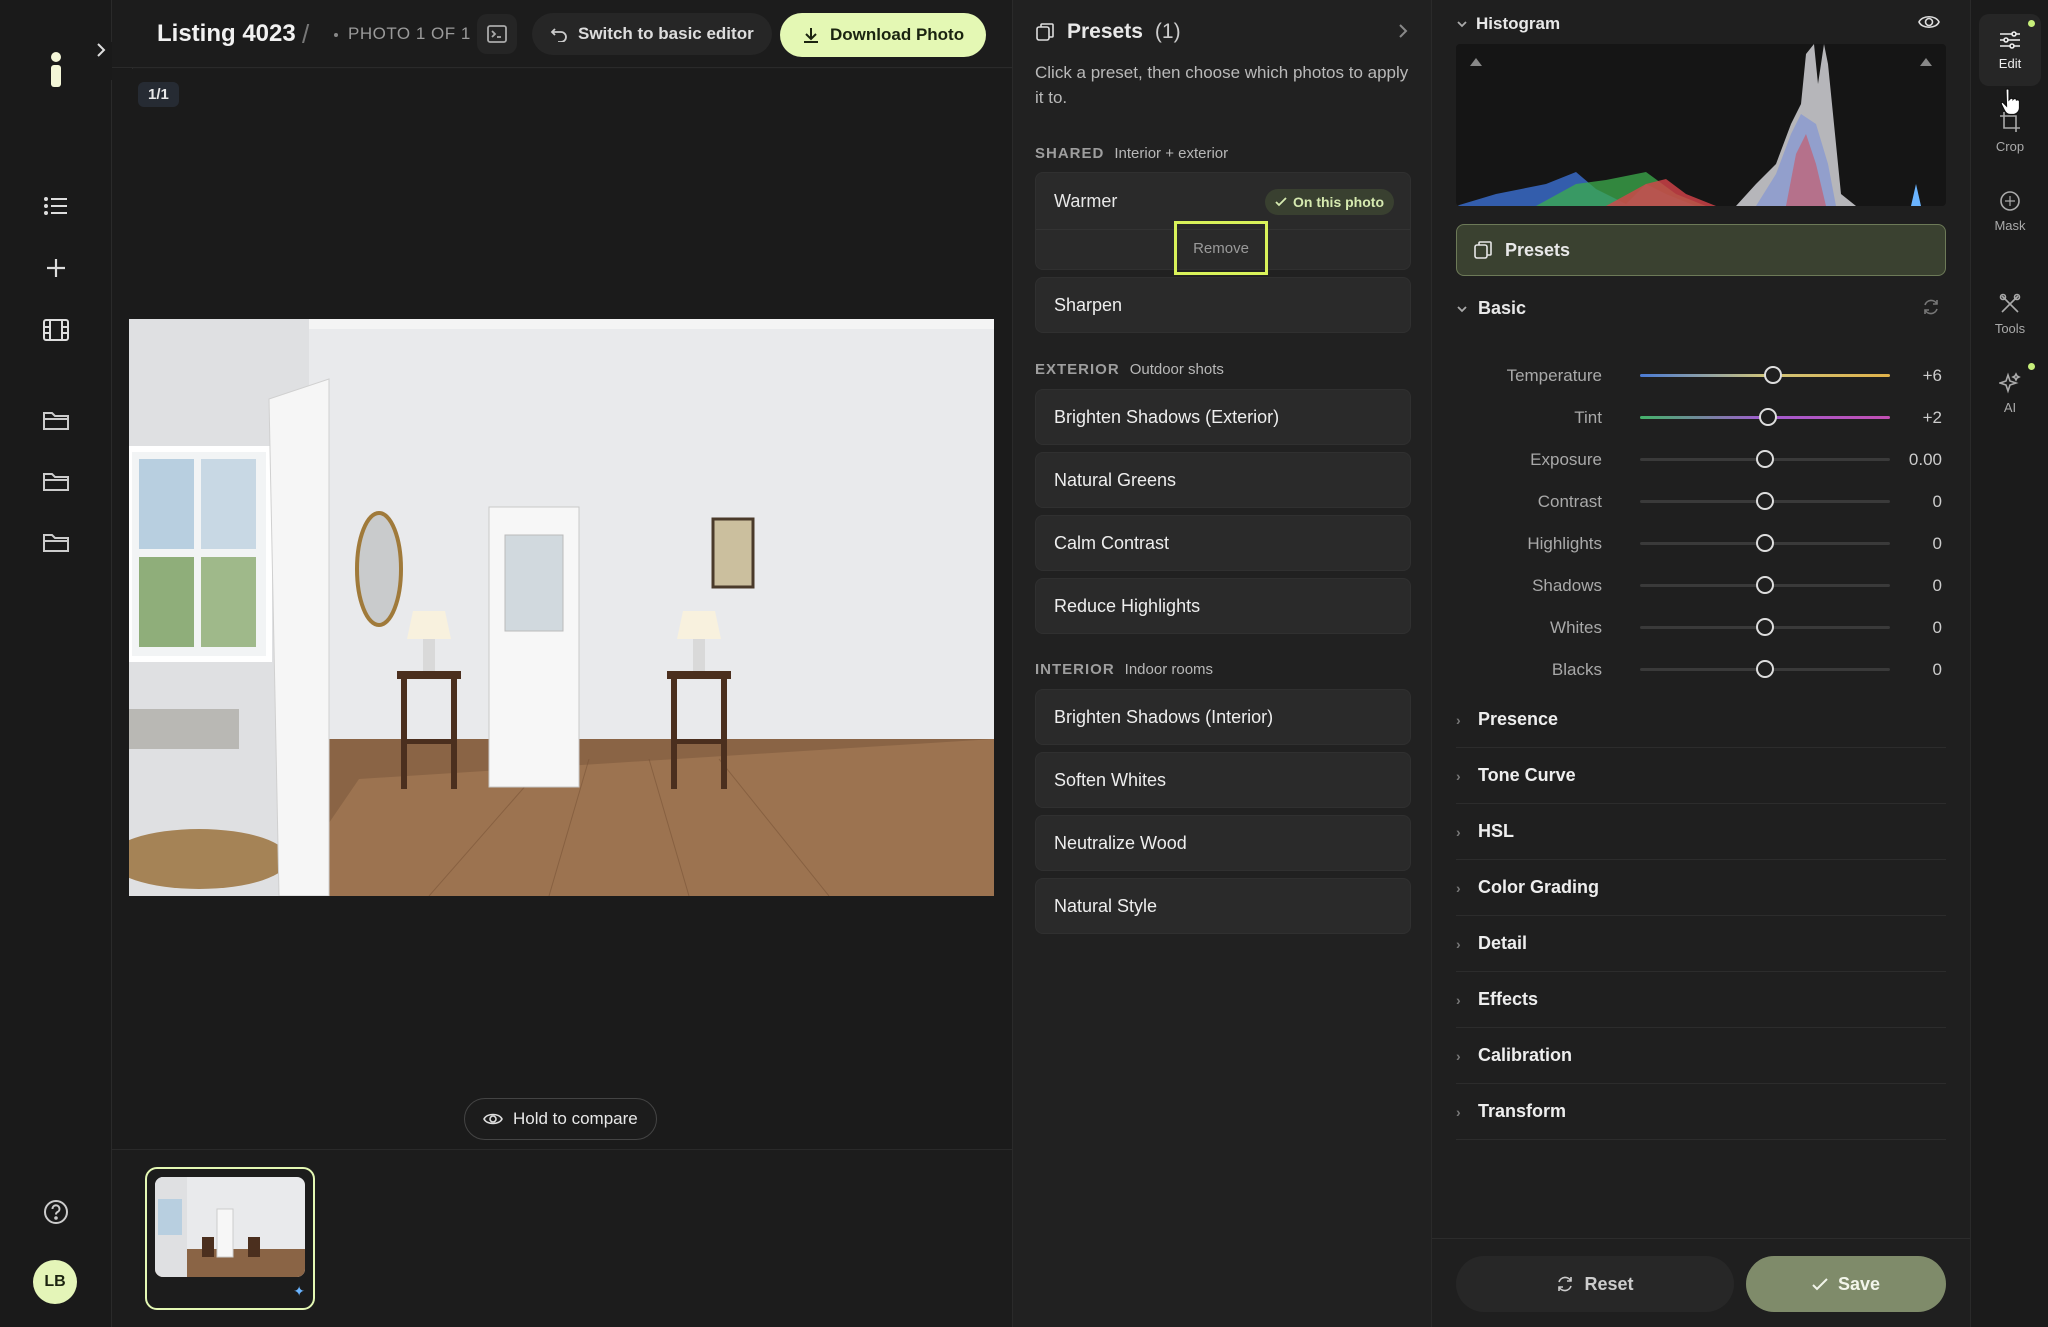 The image size is (2048, 1327). Describe the element at coordinates (1525, 1055) in the screenshot. I see `section-label: Calibration` at that location.